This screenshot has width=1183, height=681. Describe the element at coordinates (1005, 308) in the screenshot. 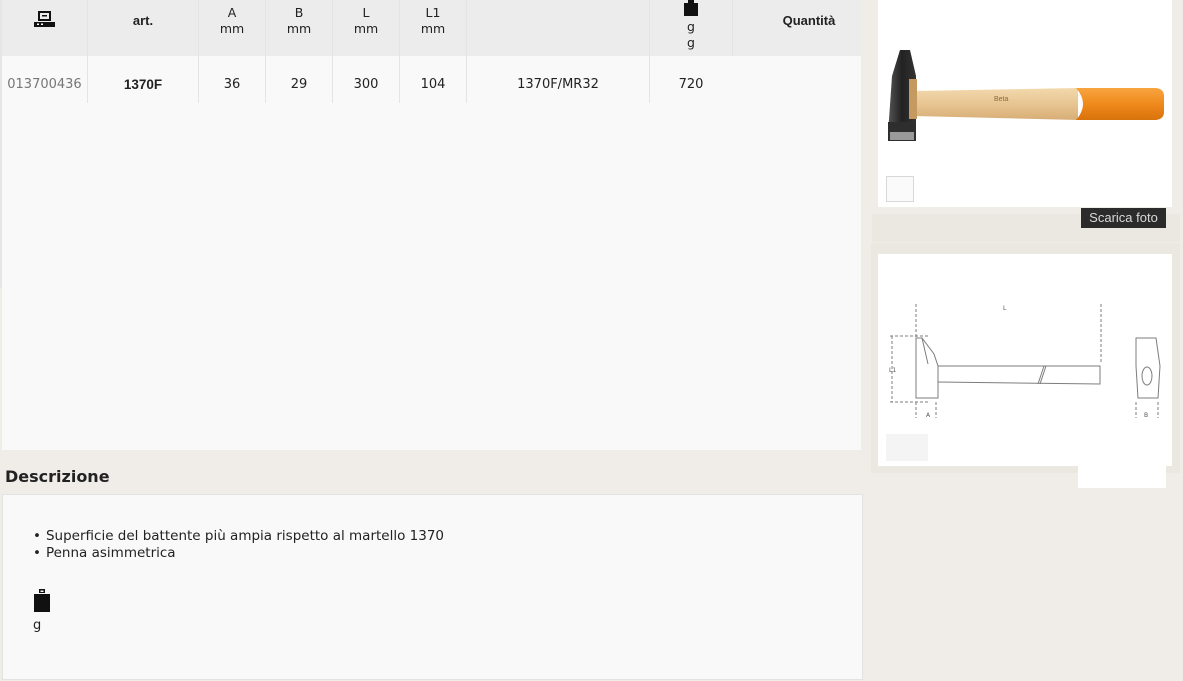

I see `drawing-label-l: L` at that location.